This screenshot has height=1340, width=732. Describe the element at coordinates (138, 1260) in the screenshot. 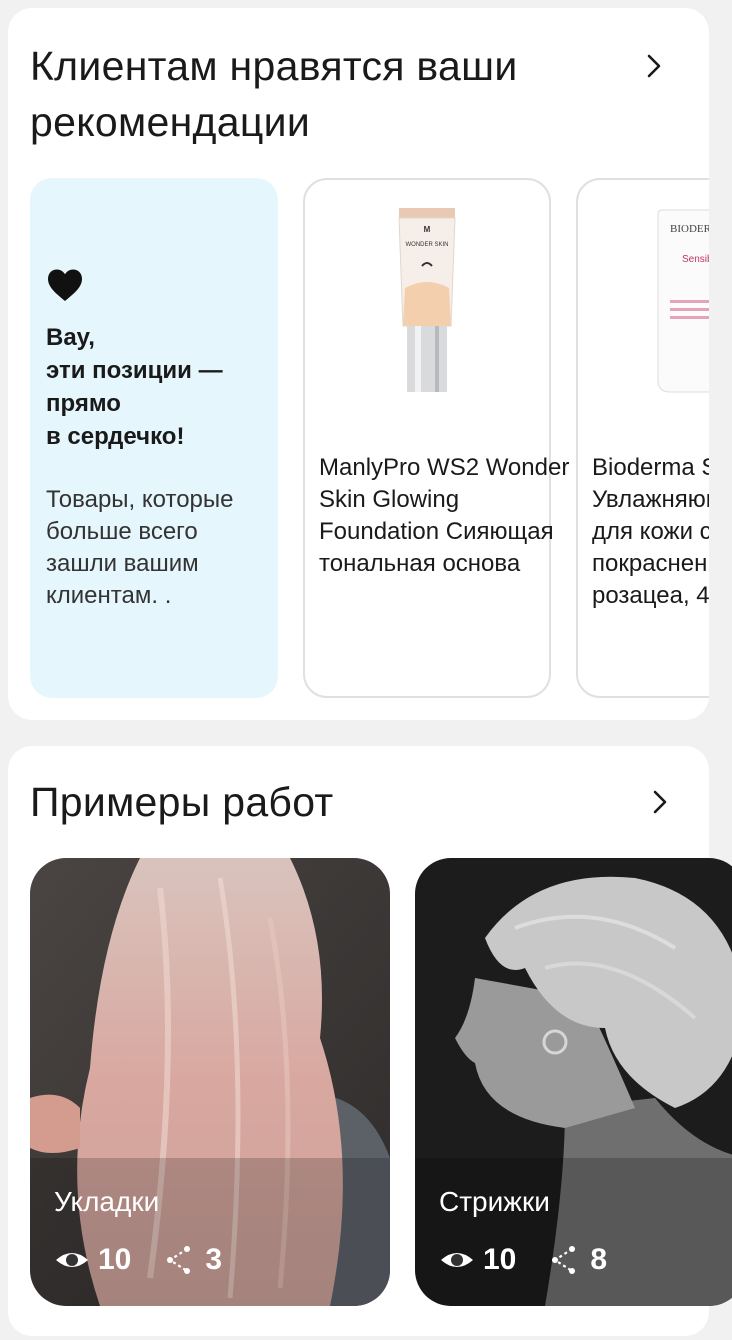

I see `work-stats: 10 3` at that location.